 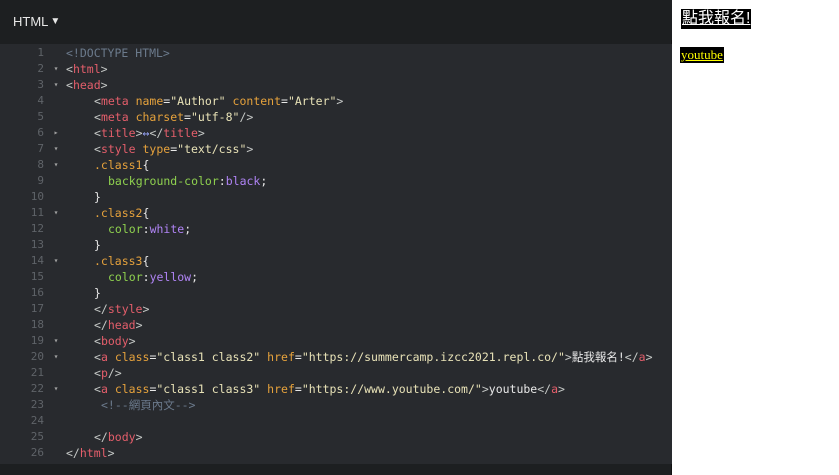 What do you see at coordinates (336, 245) in the screenshot?
I see `code-line: 13}` at bounding box center [336, 245].